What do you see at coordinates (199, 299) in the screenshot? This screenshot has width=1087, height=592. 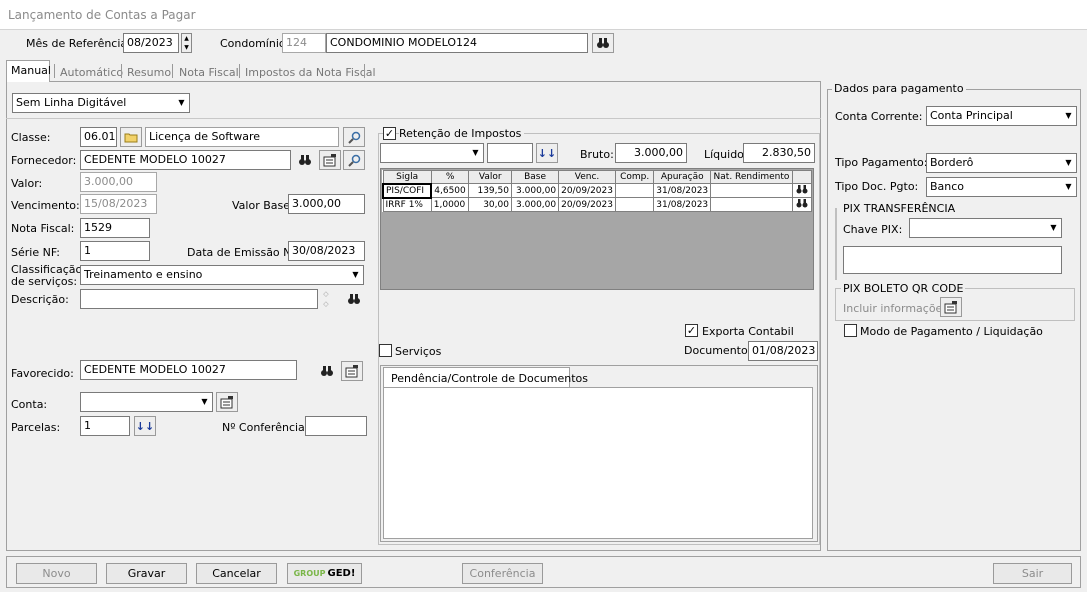 I see `descricao-input` at bounding box center [199, 299].